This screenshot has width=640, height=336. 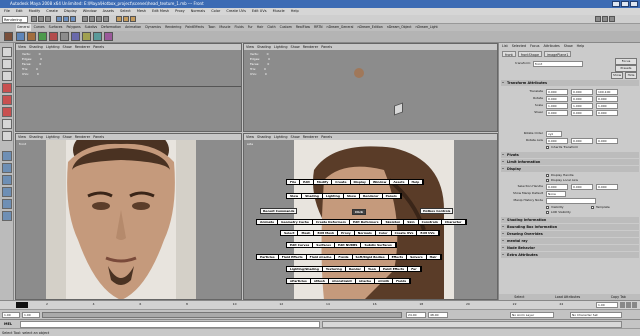 I want to click on attr-menu-show: Show, so click(x=568, y=46).